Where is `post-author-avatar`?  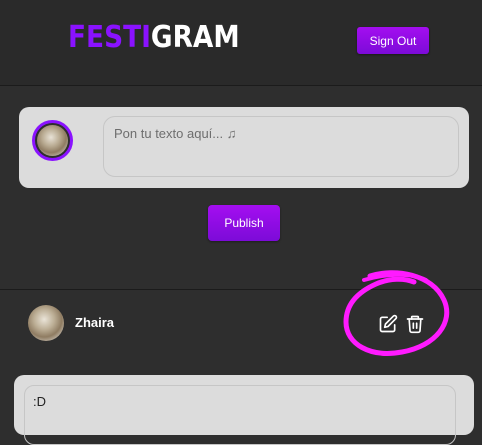
post-author-avatar is located at coordinates (46, 323).